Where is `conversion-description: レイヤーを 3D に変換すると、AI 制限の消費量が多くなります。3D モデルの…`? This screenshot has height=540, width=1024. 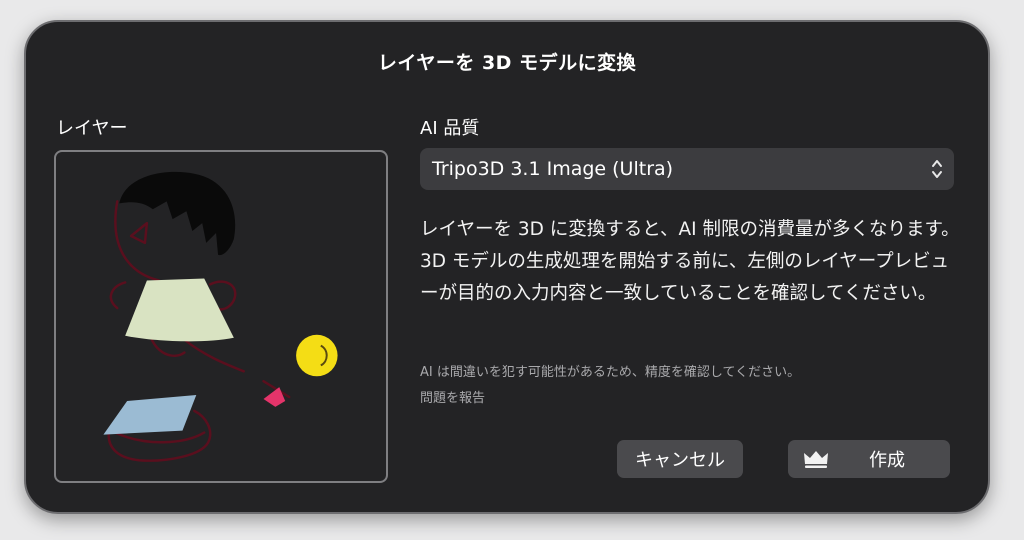
conversion-description: レイヤーを 3D に変換すると、AI 制限の消費量が多くなります。3D モデルの… is located at coordinates (690, 261).